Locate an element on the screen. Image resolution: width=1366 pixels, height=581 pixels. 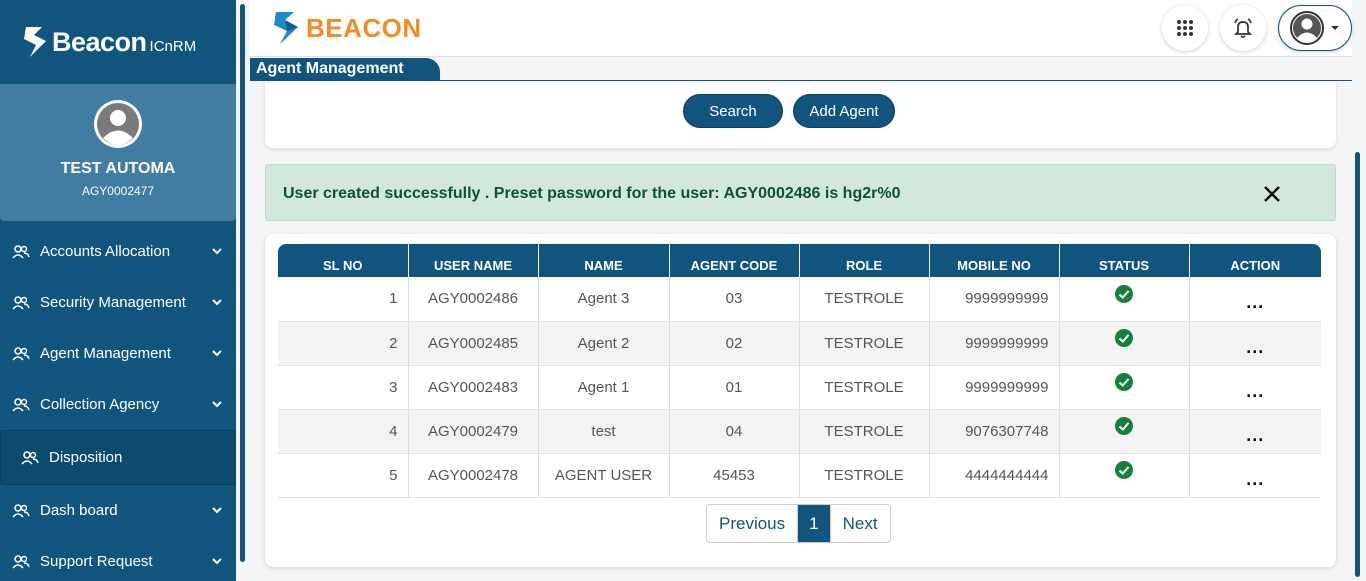
sidebar-item-label: Agent Management is located at coordinates (105, 353).